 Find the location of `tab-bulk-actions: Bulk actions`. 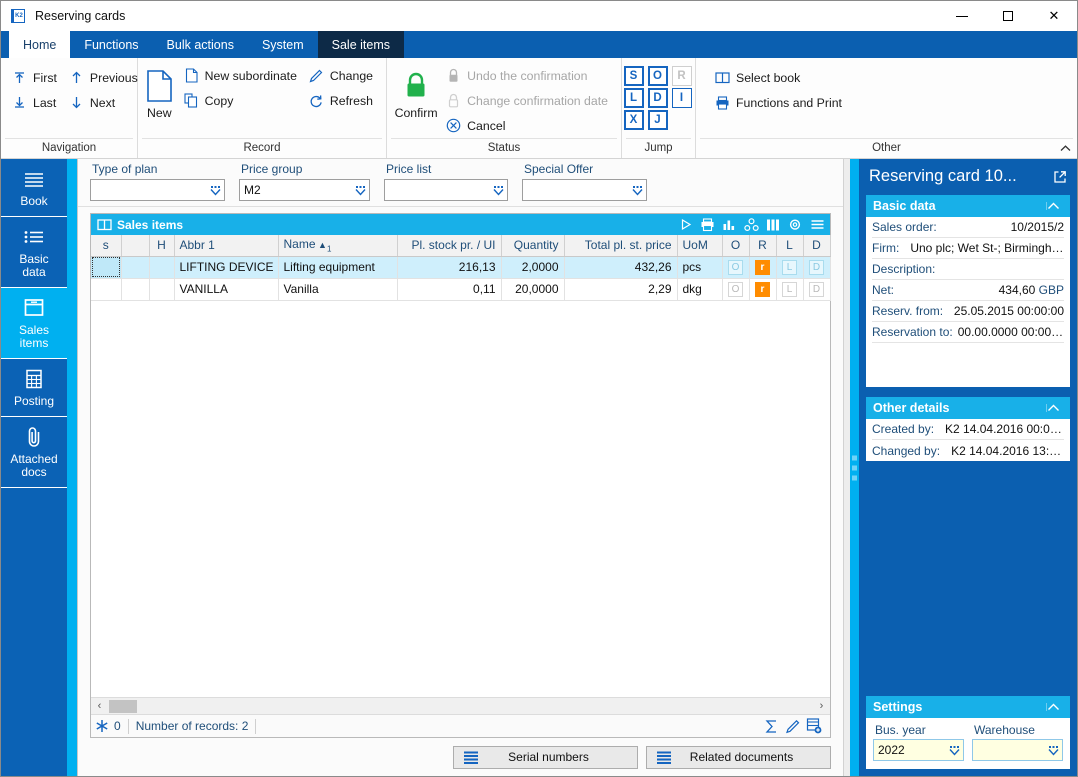

tab-bulk-actions: Bulk actions is located at coordinates (200, 44).